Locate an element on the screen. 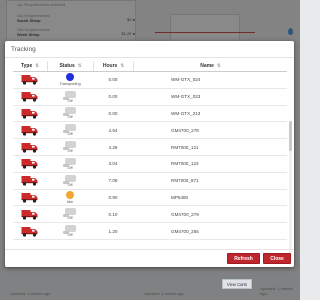  column-header-hours: Hours ⇅ is located at coordinates (113, 66).